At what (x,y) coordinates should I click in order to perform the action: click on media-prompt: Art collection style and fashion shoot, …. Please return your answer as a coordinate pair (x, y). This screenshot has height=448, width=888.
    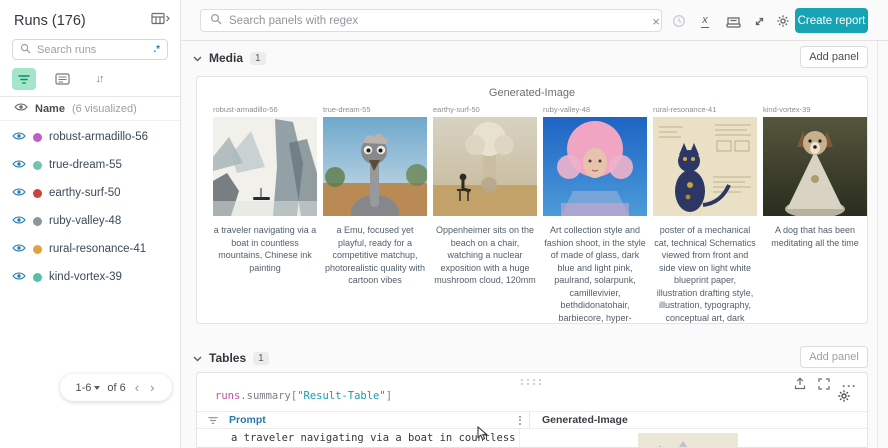
    Looking at the image, I should click on (595, 274).